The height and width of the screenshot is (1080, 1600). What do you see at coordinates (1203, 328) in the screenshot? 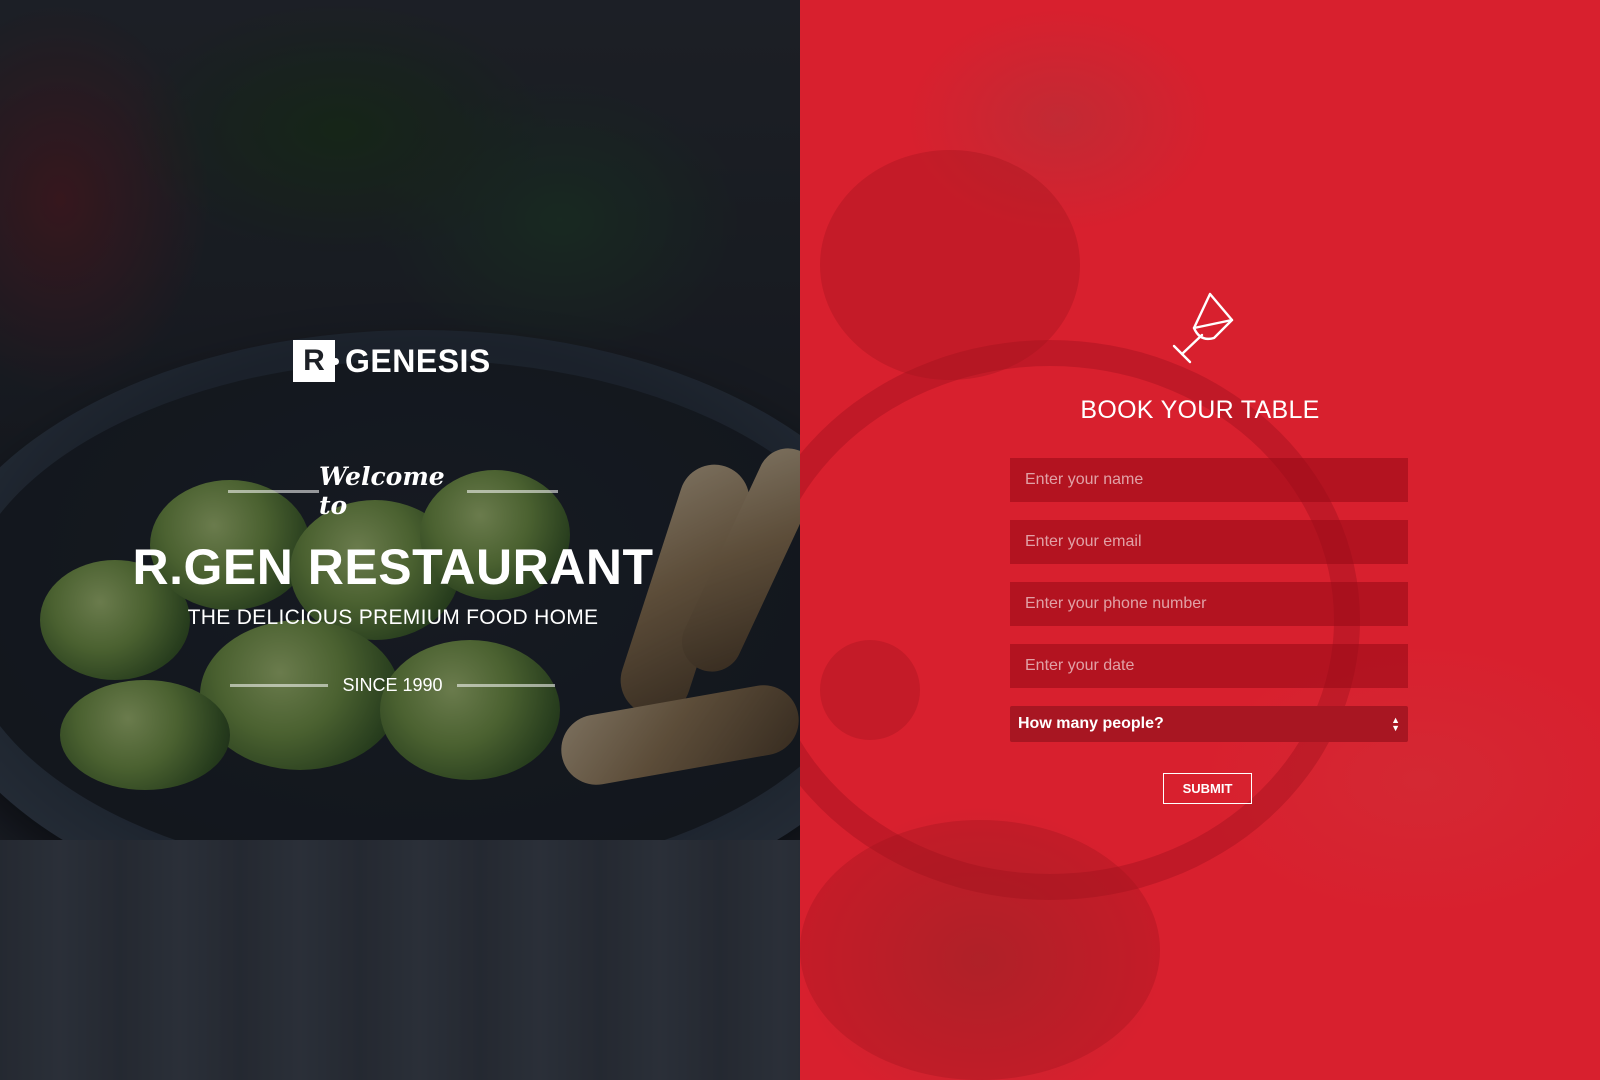
I see `wine-glass-icon` at bounding box center [1203, 328].